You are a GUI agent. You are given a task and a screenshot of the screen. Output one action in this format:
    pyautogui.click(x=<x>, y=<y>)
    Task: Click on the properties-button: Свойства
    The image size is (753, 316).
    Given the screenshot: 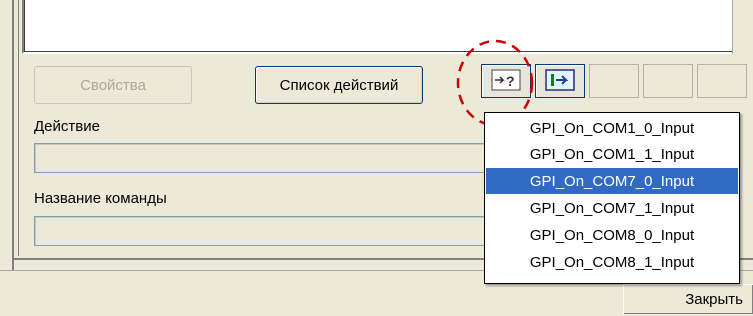 What is the action you would take?
    pyautogui.click(x=113, y=85)
    